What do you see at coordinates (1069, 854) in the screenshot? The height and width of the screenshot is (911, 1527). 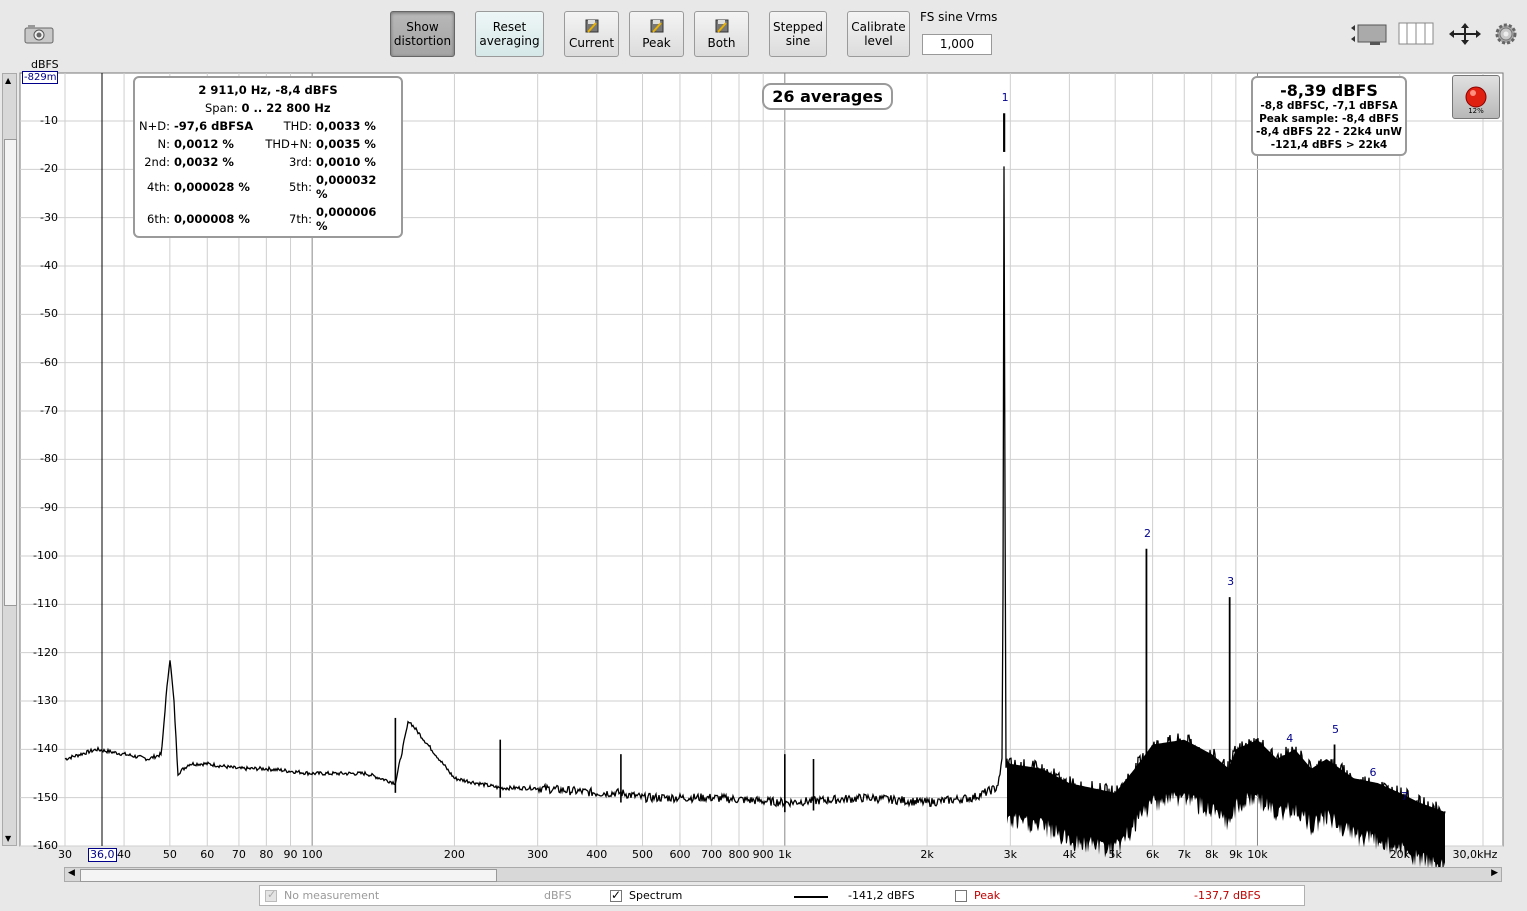 I see `x-tick-label: 4k` at bounding box center [1069, 854].